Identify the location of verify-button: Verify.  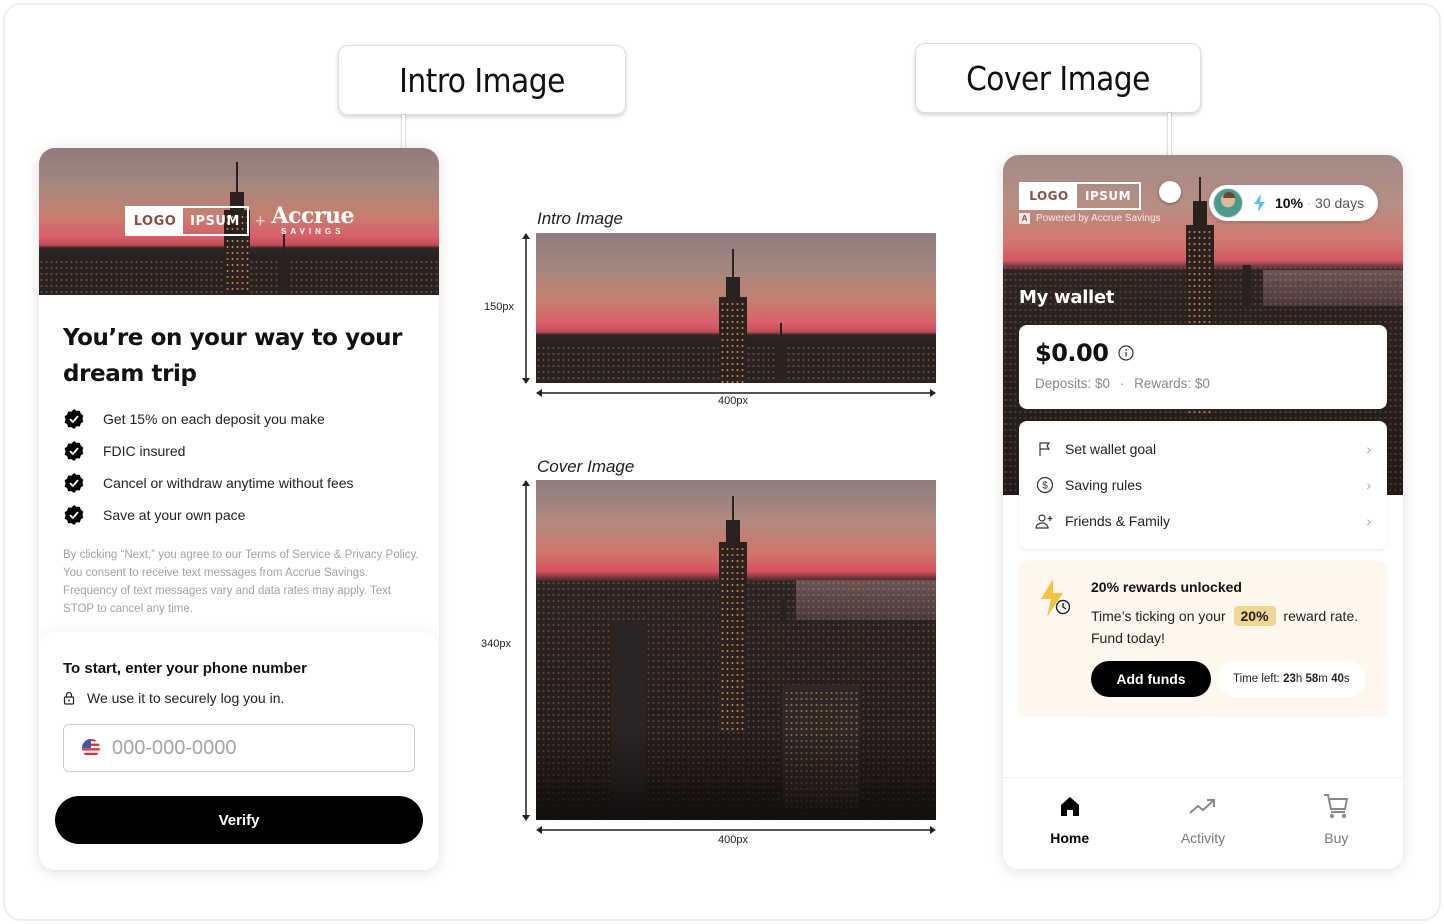
(239, 820).